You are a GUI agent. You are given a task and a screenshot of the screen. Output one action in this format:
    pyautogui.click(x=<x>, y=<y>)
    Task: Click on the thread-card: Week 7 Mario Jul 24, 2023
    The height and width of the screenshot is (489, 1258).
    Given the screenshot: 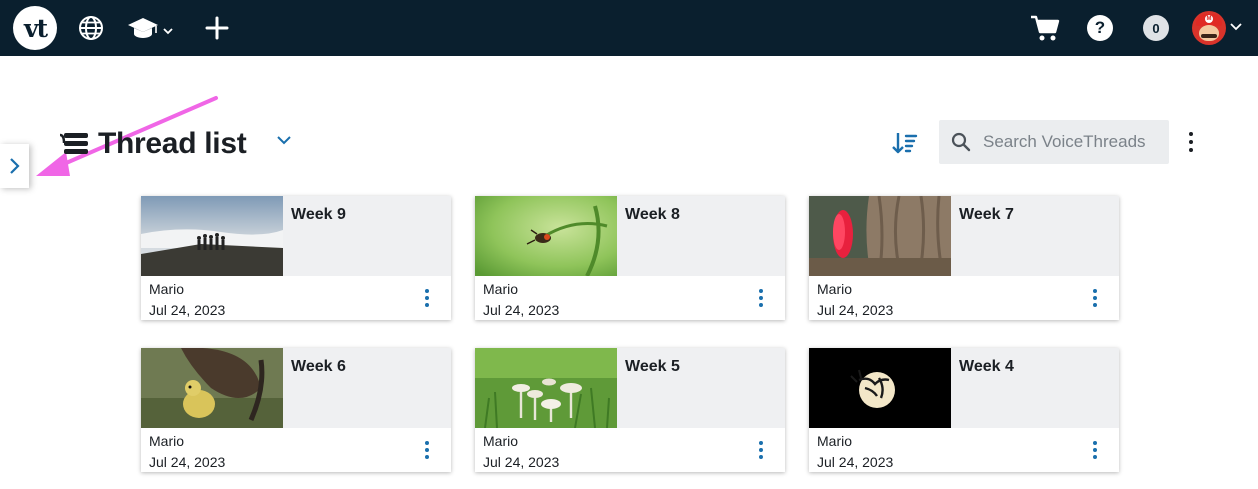 What is the action you would take?
    pyautogui.click(x=964, y=258)
    